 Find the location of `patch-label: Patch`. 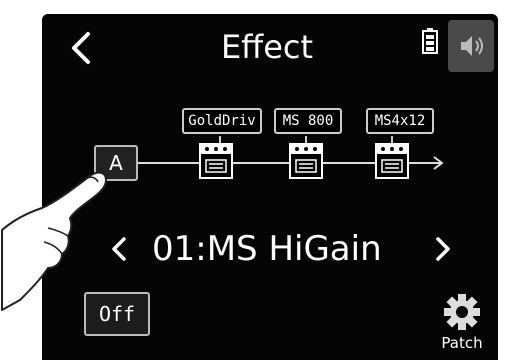

patch-label: Patch is located at coordinates (462, 343).